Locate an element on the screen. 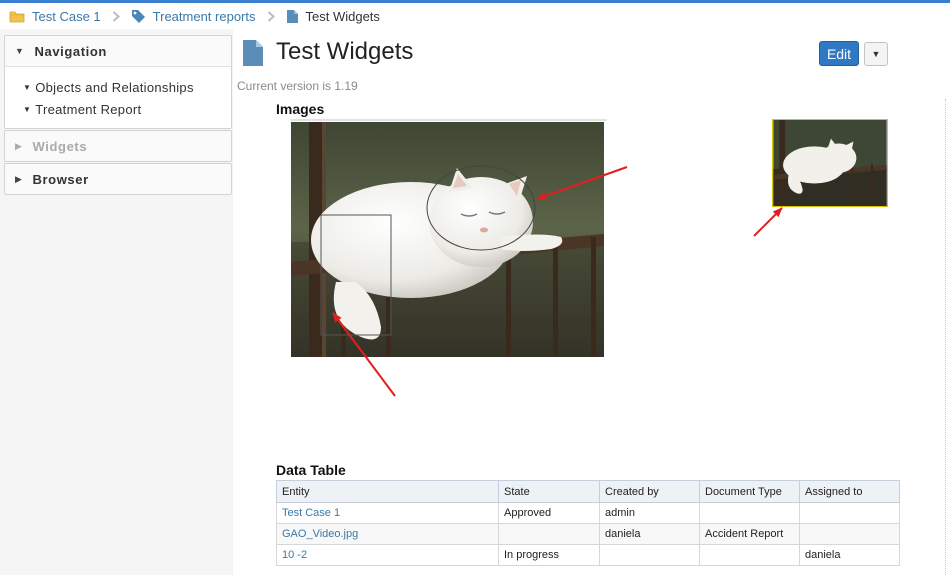  state-cell is located at coordinates (549, 534).